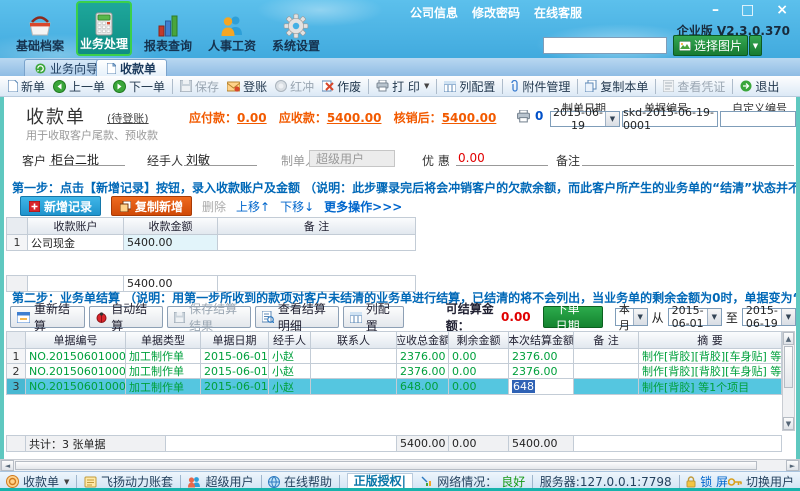  Describe the element at coordinates (56, 117) in the screenshot. I see `page-title: 收款单` at that location.